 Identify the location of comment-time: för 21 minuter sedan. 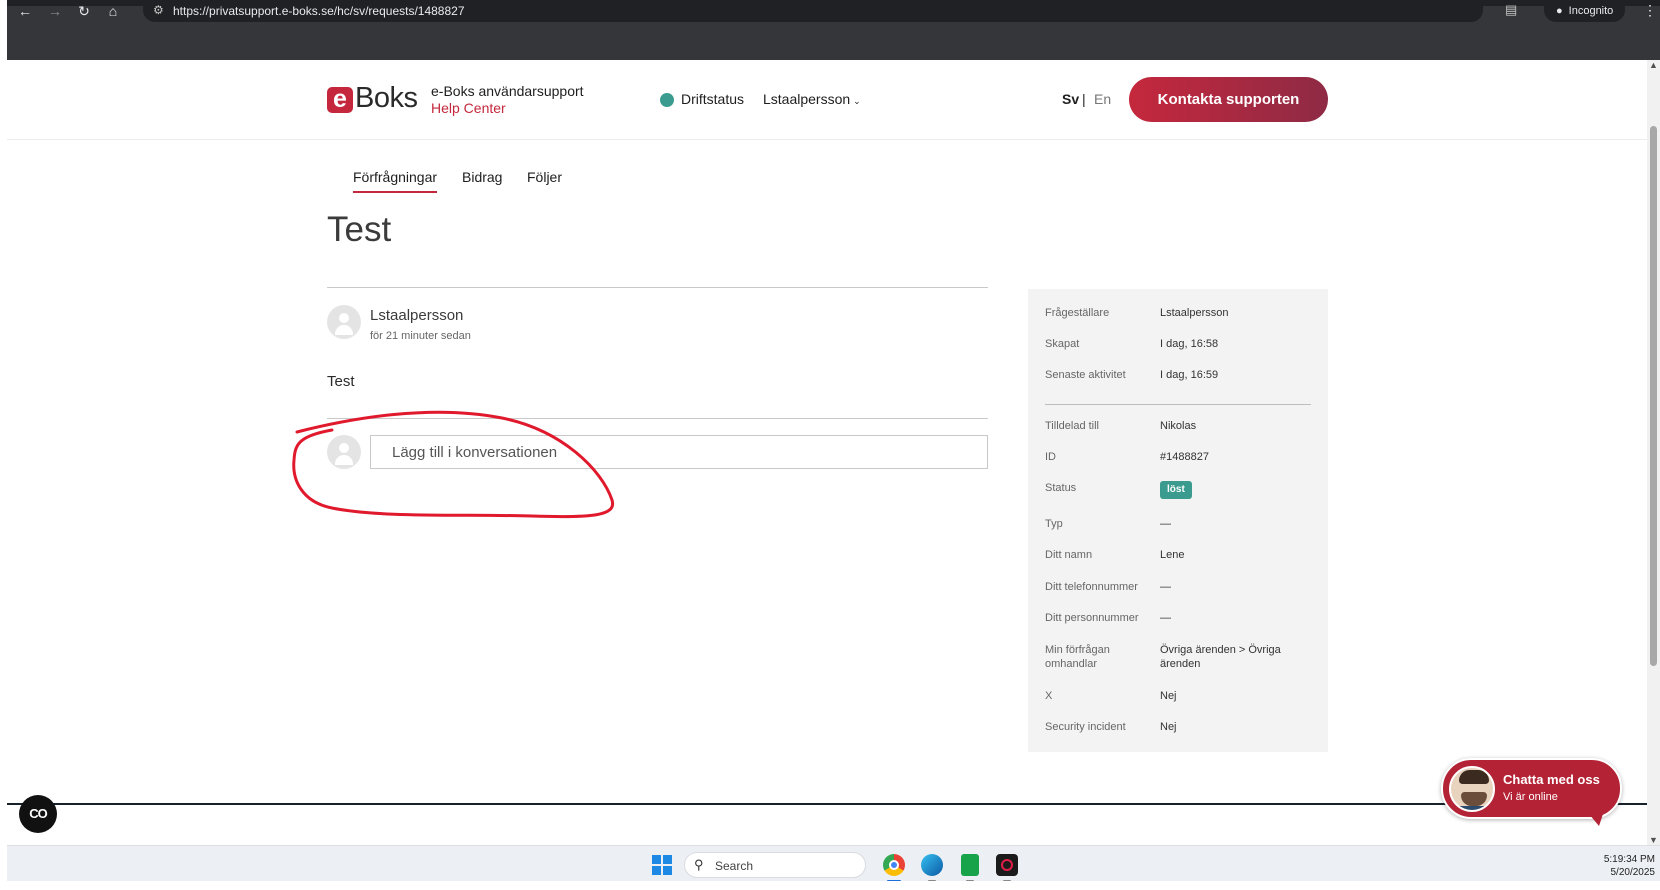
(420, 336).